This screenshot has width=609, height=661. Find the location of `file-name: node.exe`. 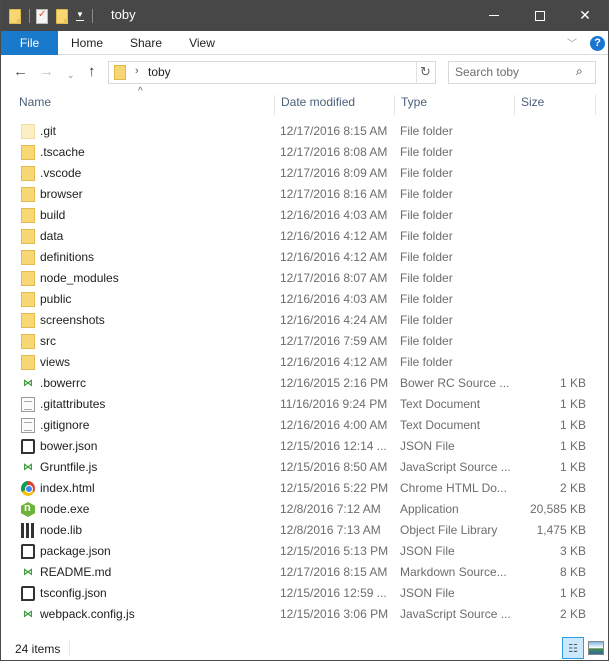

file-name: node.exe is located at coordinates (65, 509).